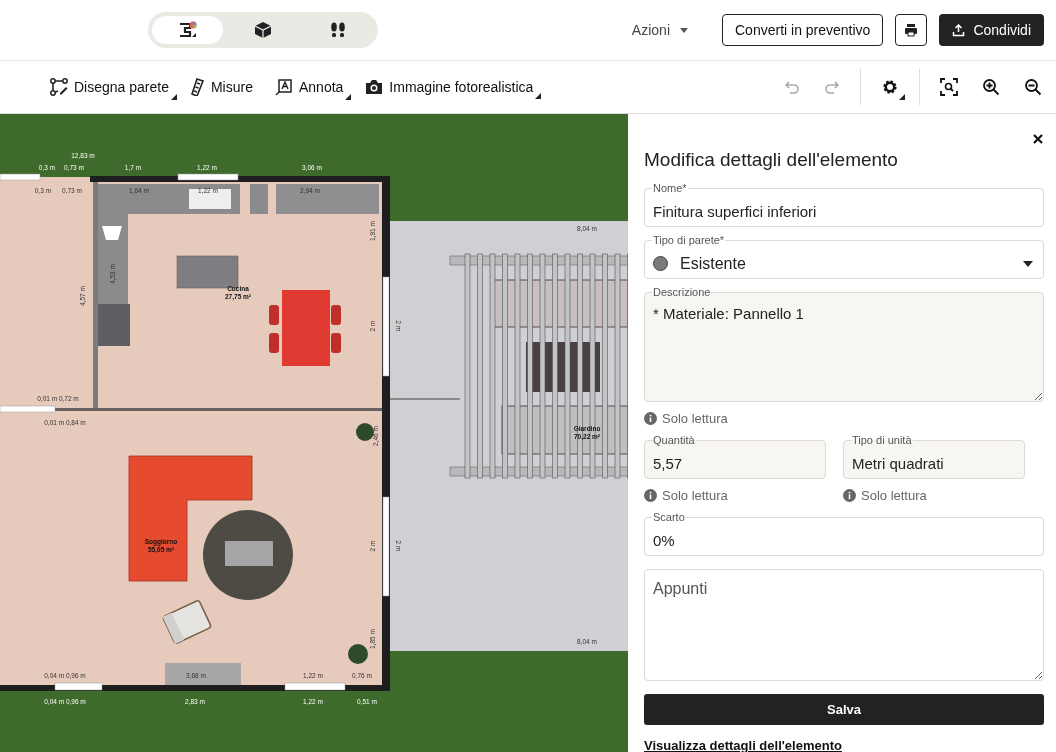  What do you see at coordinates (188, 30) in the screenshot?
I see `2d-view-tab` at bounding box center [188, 30].